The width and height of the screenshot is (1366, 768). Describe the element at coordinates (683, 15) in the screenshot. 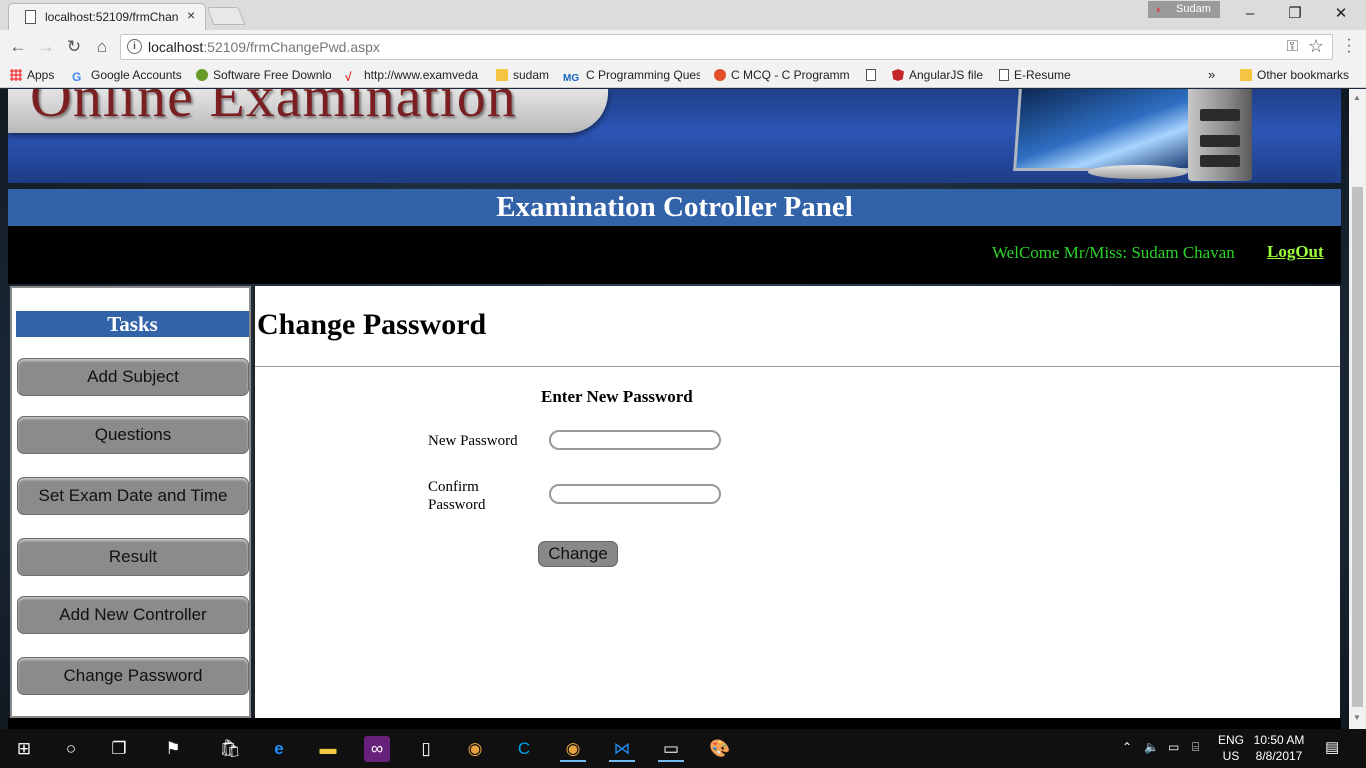

I see `browser-titlebar: localhost:52109/frmChan × ◐ Sudam – ❐ ✕` at that location.